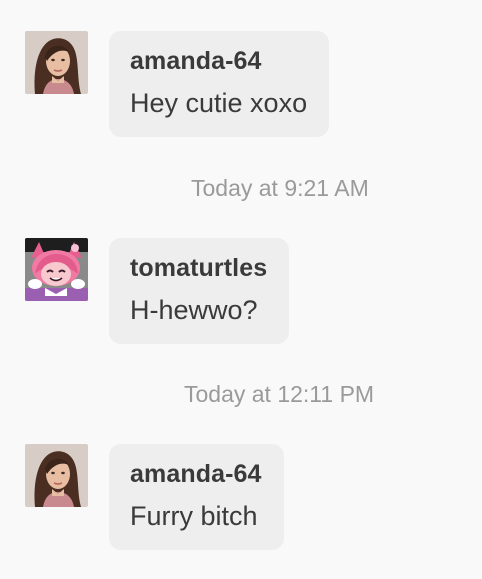 This screenshot has height=579, width=482. I want to click on message-bubble: amanda-64 Hey cutie xoxo, so click(219, 84).